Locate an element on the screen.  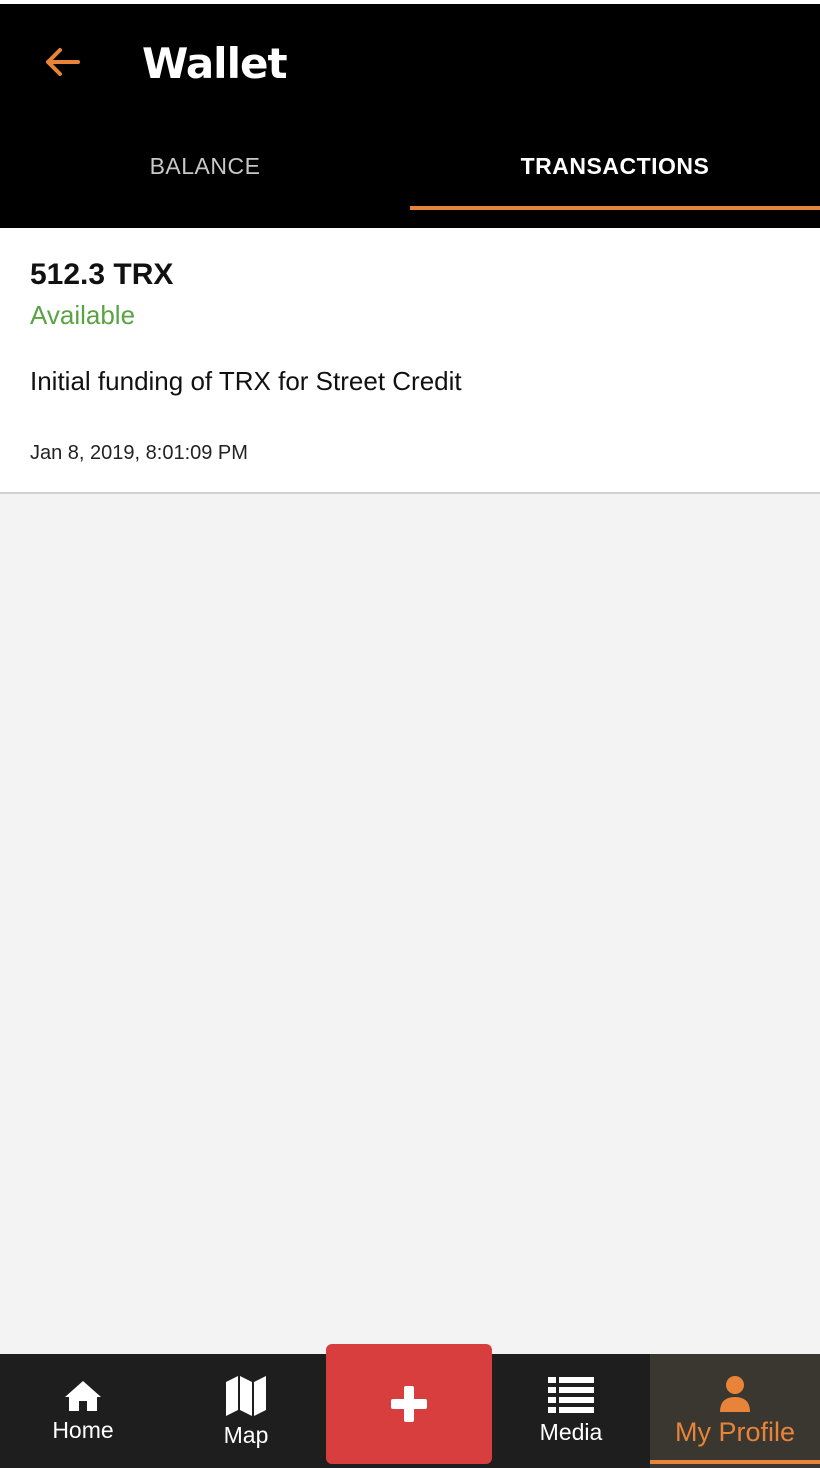
nav-map: Map is located at coordinates (246, 1411).